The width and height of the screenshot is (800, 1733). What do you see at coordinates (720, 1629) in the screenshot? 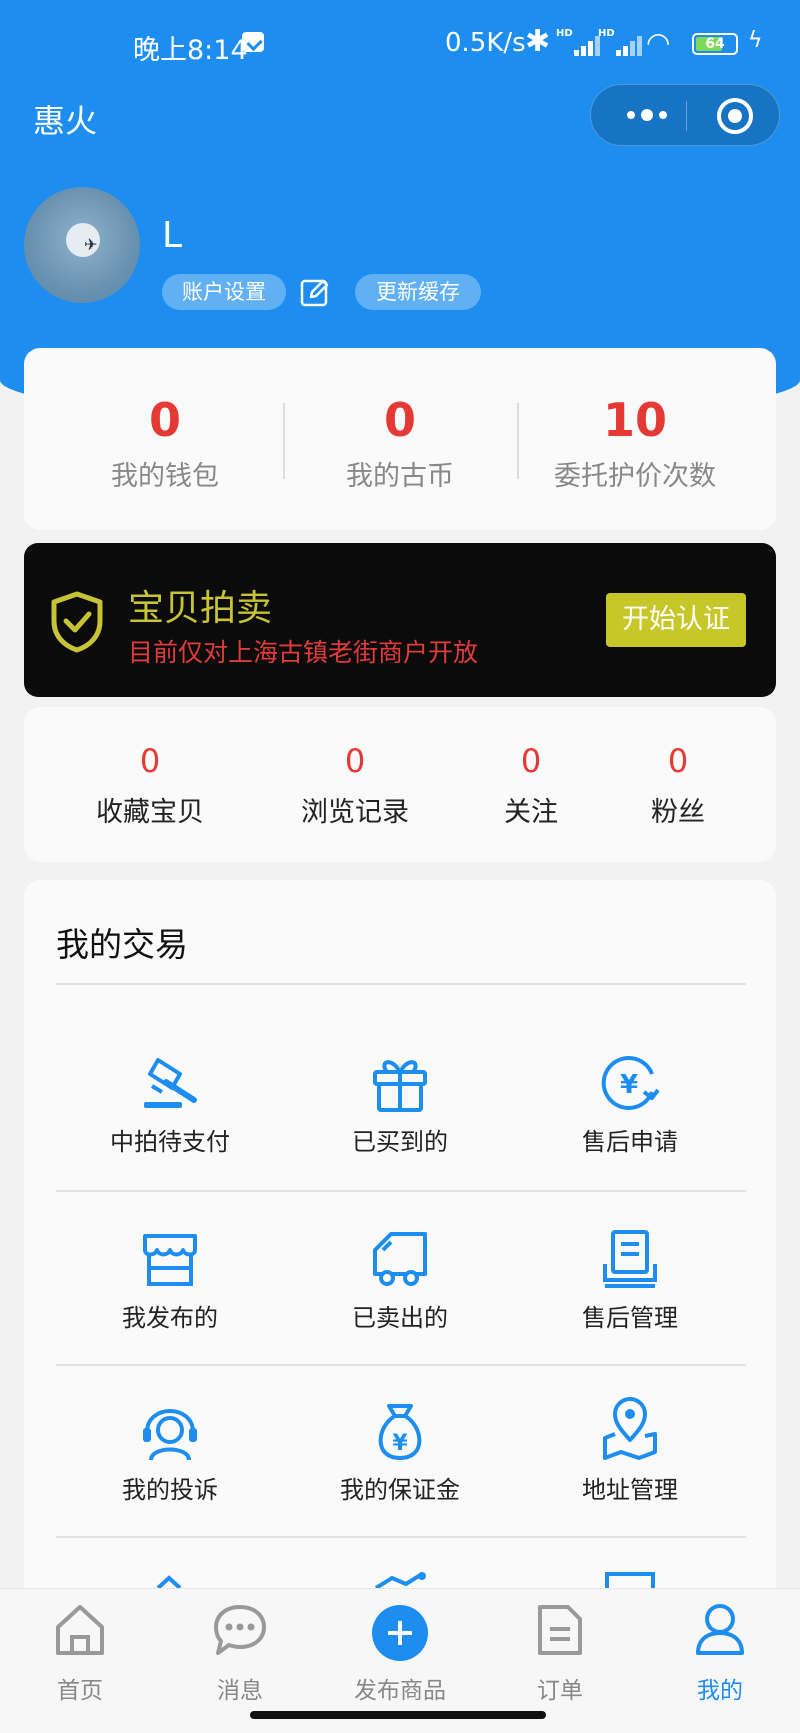
I see `user-icon` at bounding box center [720, 1629].